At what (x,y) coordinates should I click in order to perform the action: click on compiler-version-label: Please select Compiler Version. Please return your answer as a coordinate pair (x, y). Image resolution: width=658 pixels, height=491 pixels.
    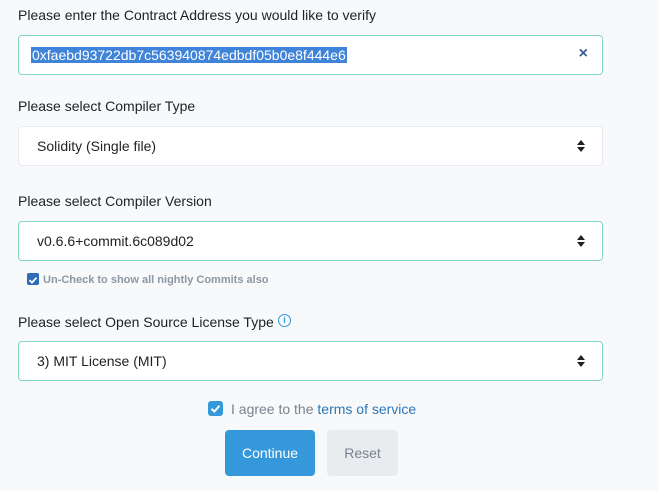
    Looking at the image, I should click on (115, 201).